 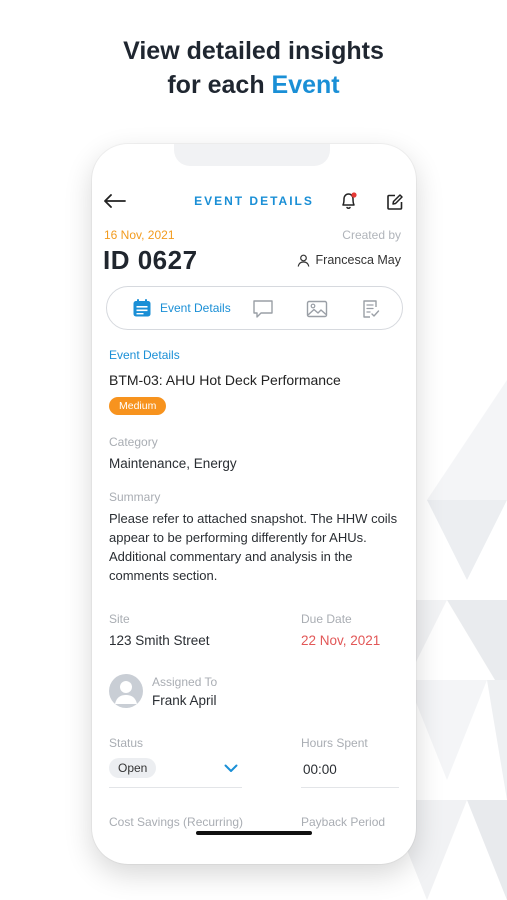 I want to click on section-label-event-details: Event Details, so click(x=144, y=355).